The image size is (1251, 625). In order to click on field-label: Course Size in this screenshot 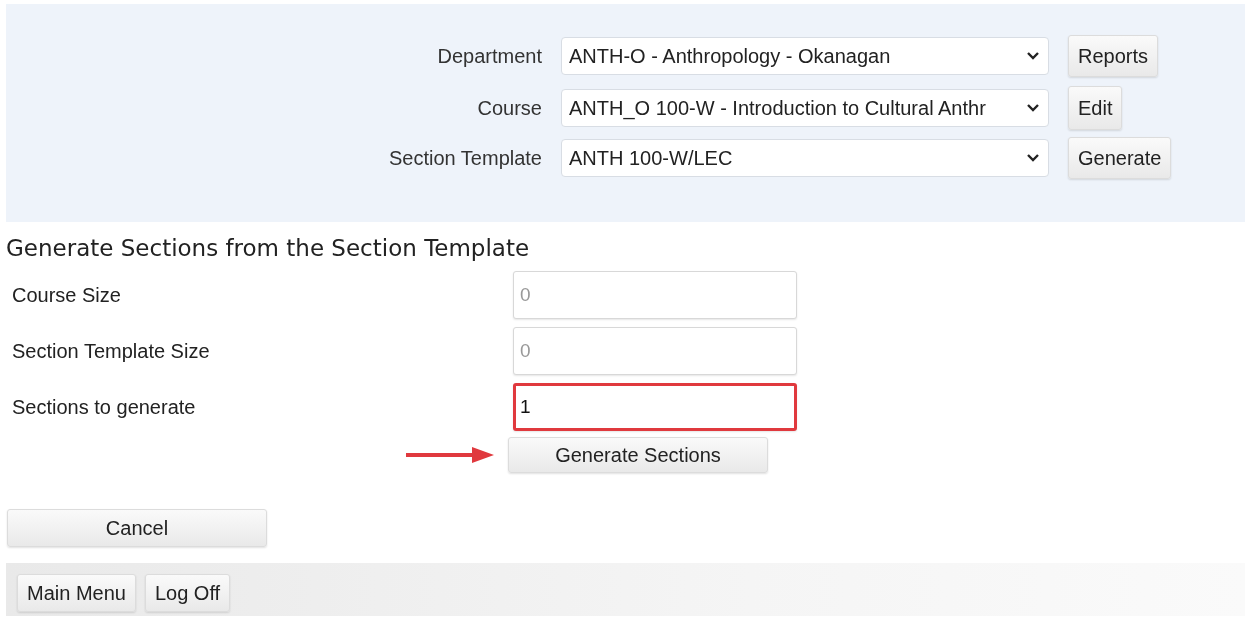, I will do `click(67, 295)`.